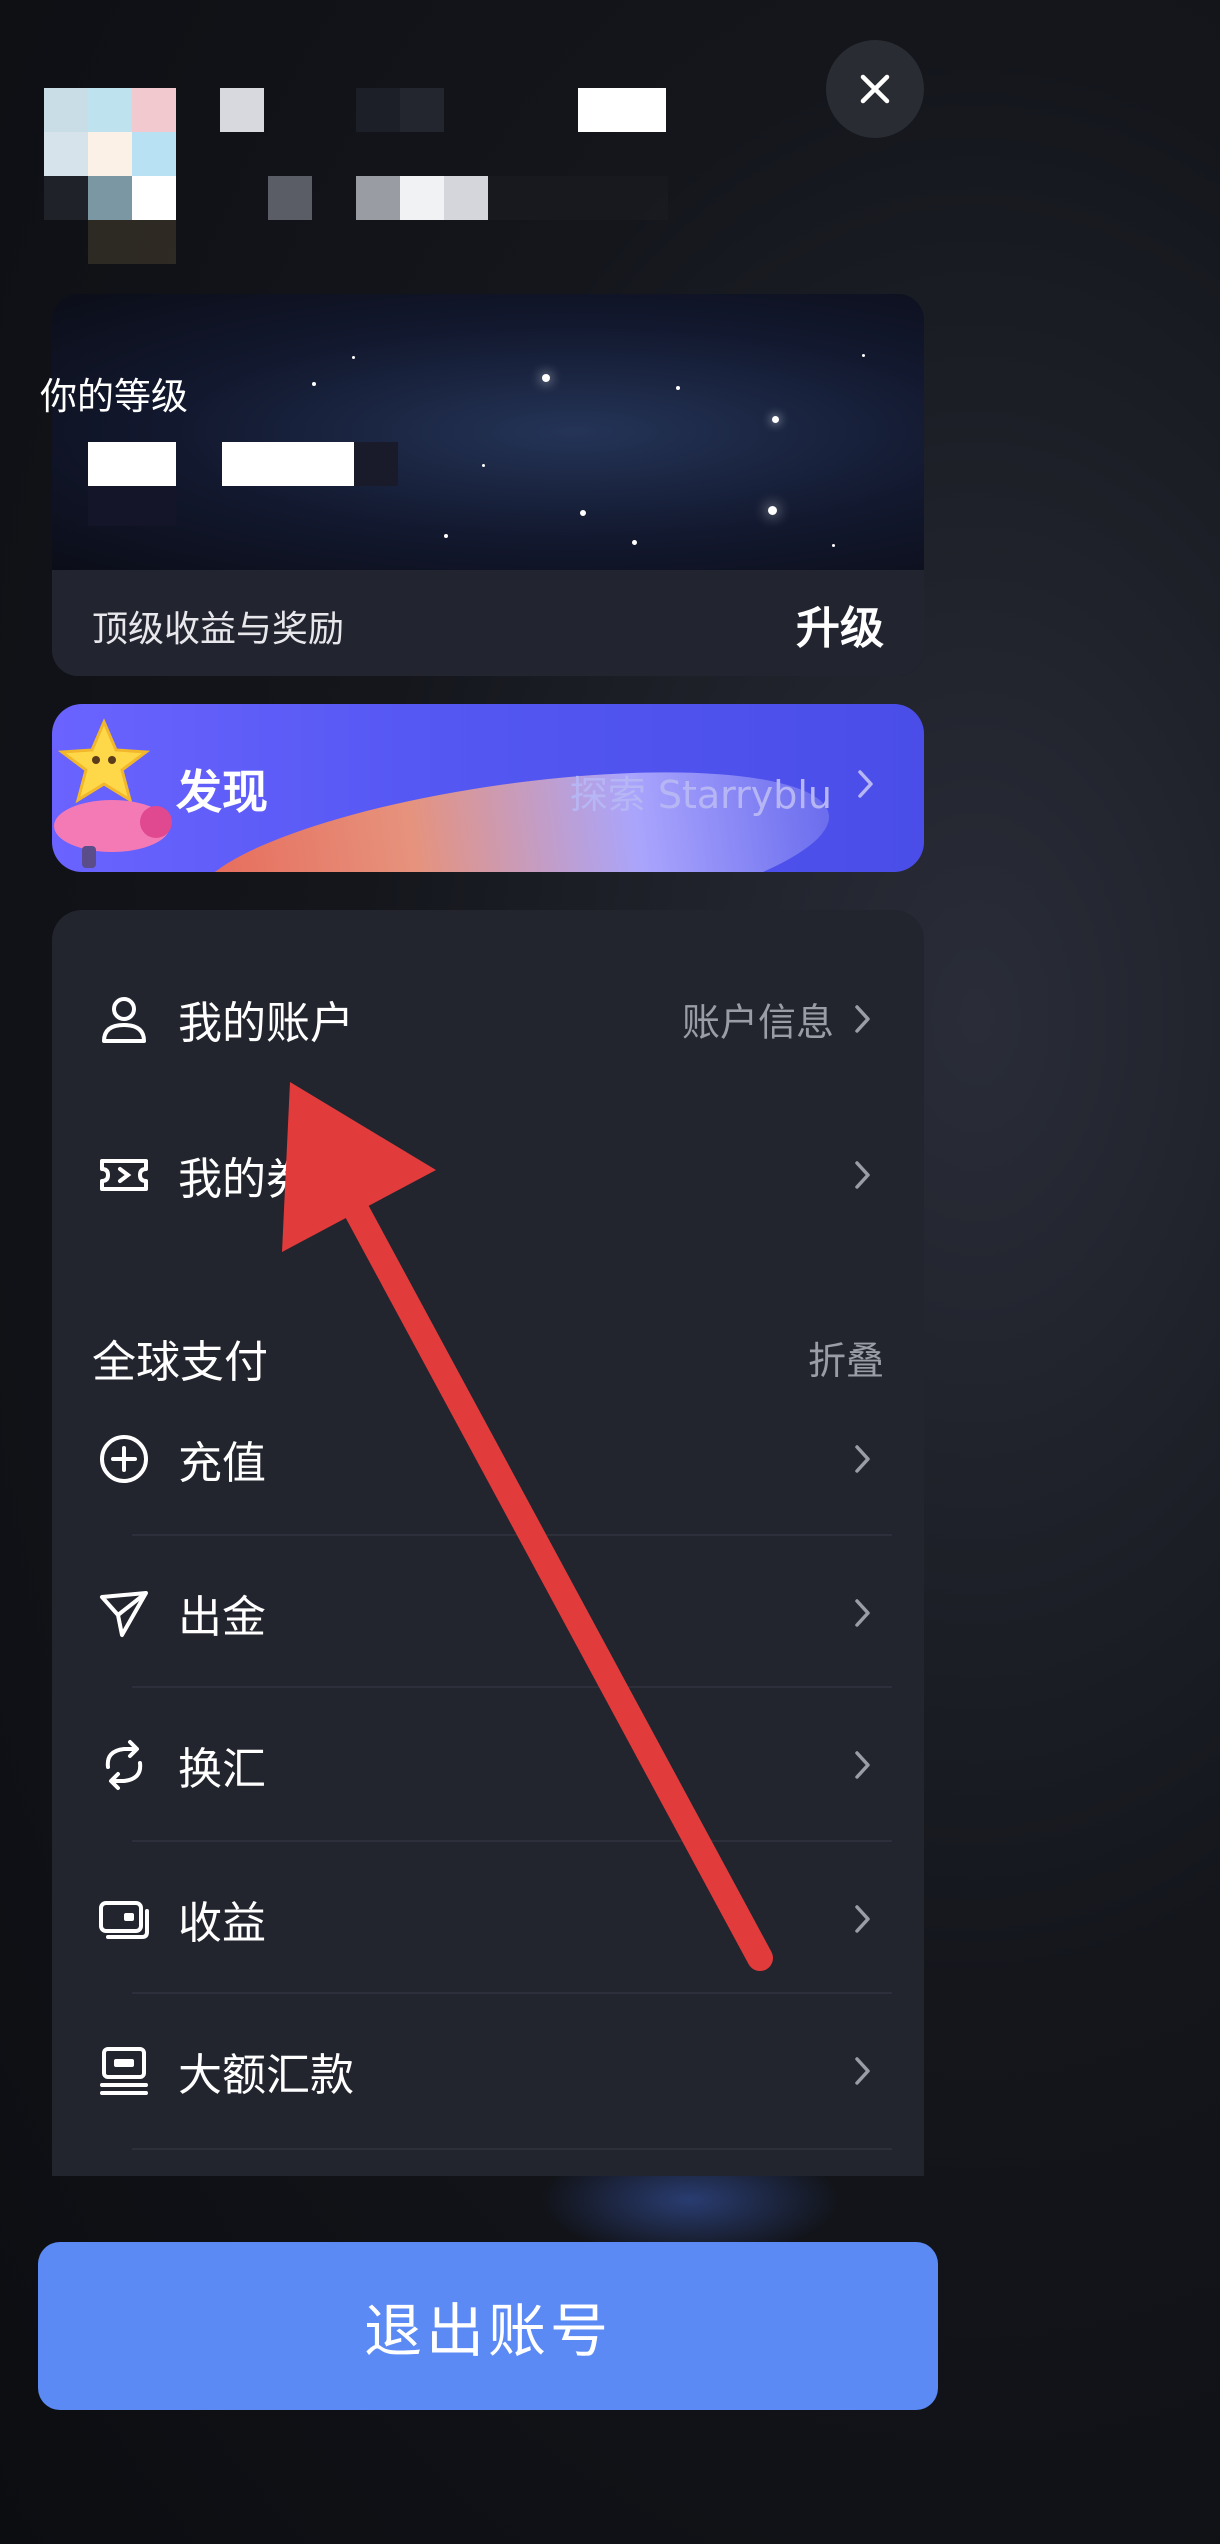 The image size is (1220, 2544). What do you see at coordinates (527, 1526) in the screenshot?
I see `annotation-arrow` at bounding box center [527, 1526].